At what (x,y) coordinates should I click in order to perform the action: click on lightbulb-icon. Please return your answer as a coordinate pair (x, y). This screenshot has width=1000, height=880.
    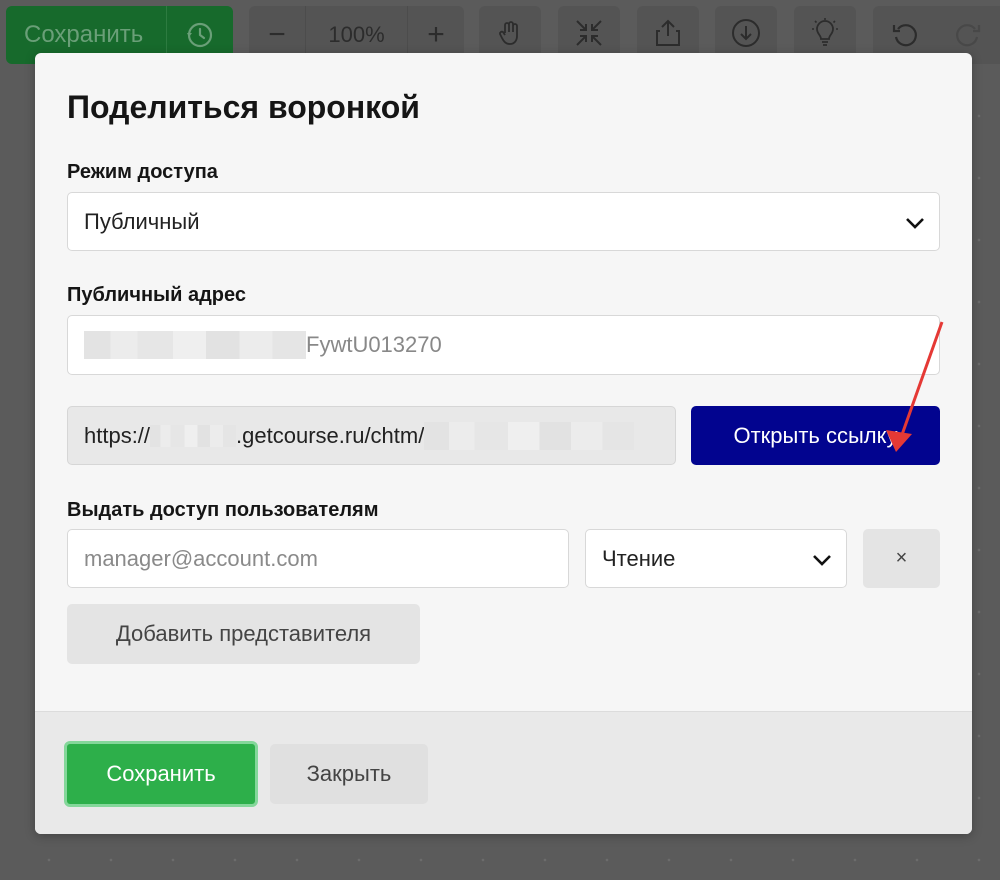
    Looking at the image, I should click on (825, 35).